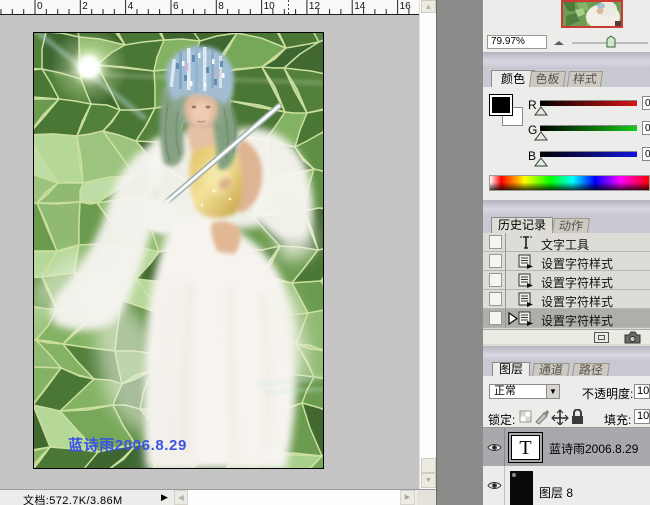 The image size is (650, 505). I want to click on svg-text: 10, so click(270, 6).